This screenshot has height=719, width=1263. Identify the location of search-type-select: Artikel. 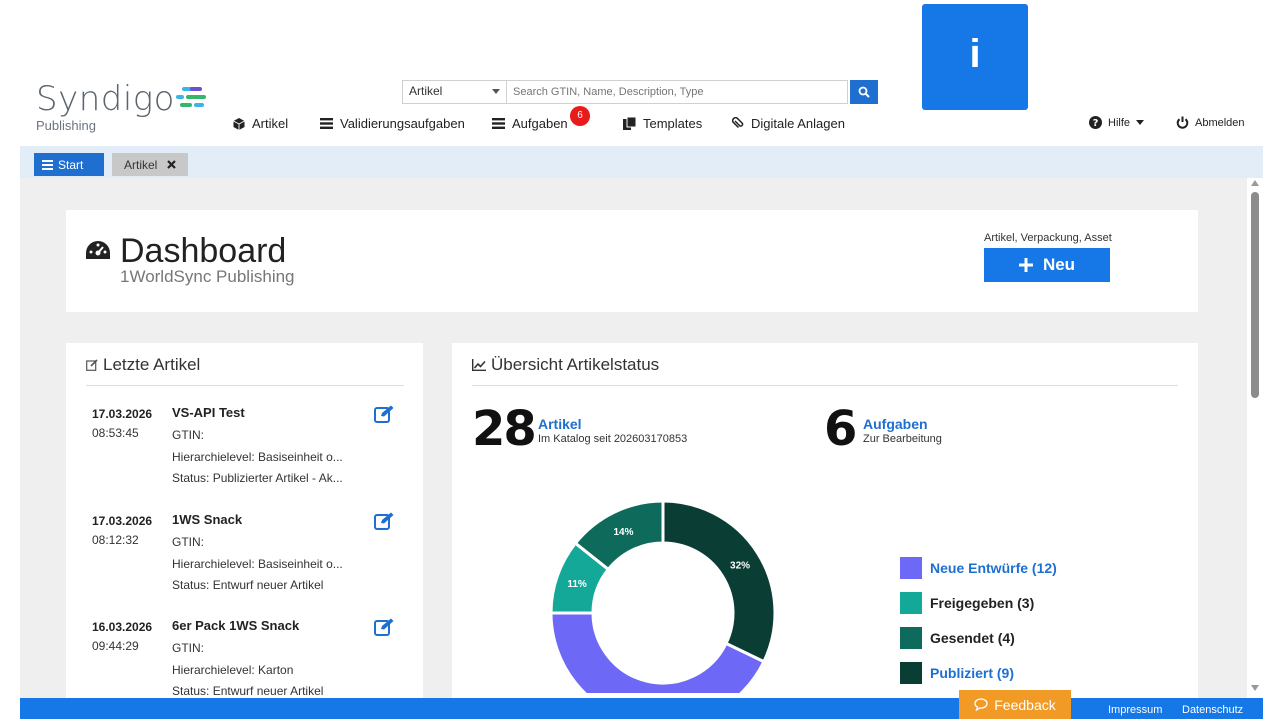
(454, 92).